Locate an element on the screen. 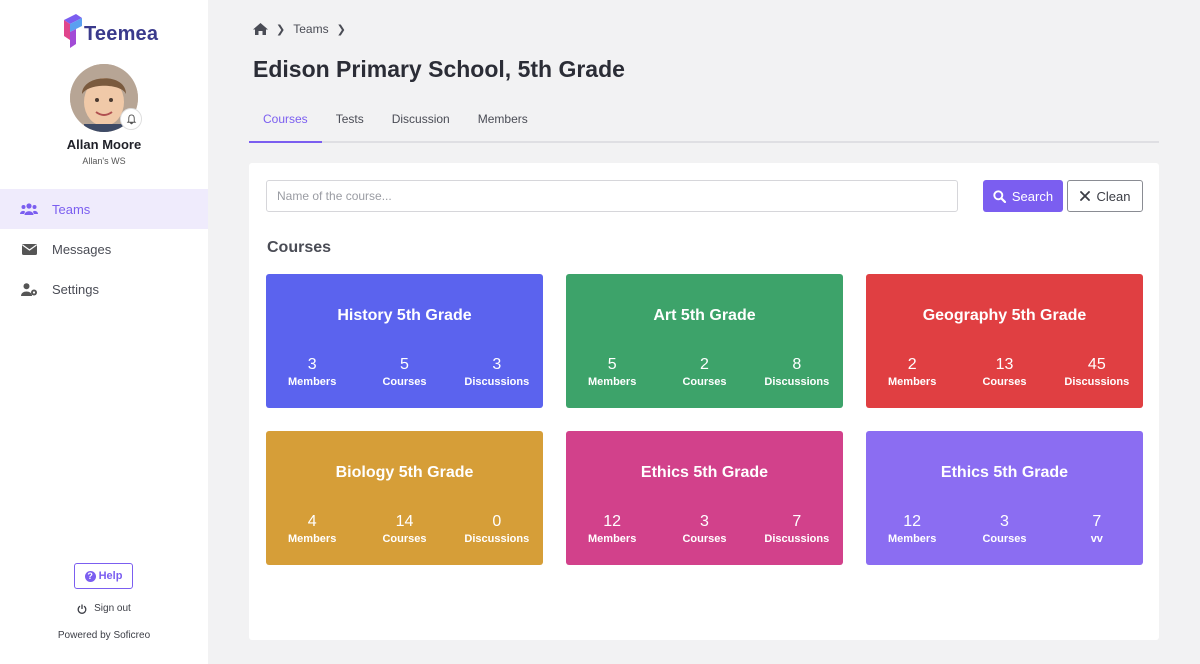 This screenshot has width=1200, height=664. home-icon is located at coordinates (260, 29).